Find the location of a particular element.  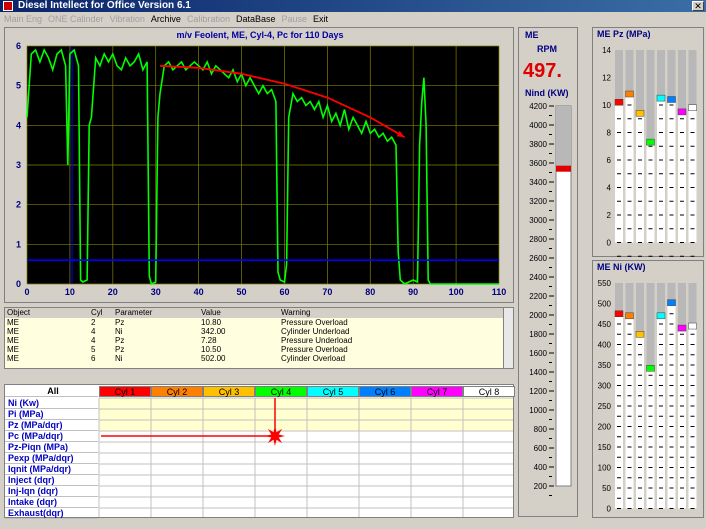

menu-item-database: DataBase is located at coordinates (256, 19).